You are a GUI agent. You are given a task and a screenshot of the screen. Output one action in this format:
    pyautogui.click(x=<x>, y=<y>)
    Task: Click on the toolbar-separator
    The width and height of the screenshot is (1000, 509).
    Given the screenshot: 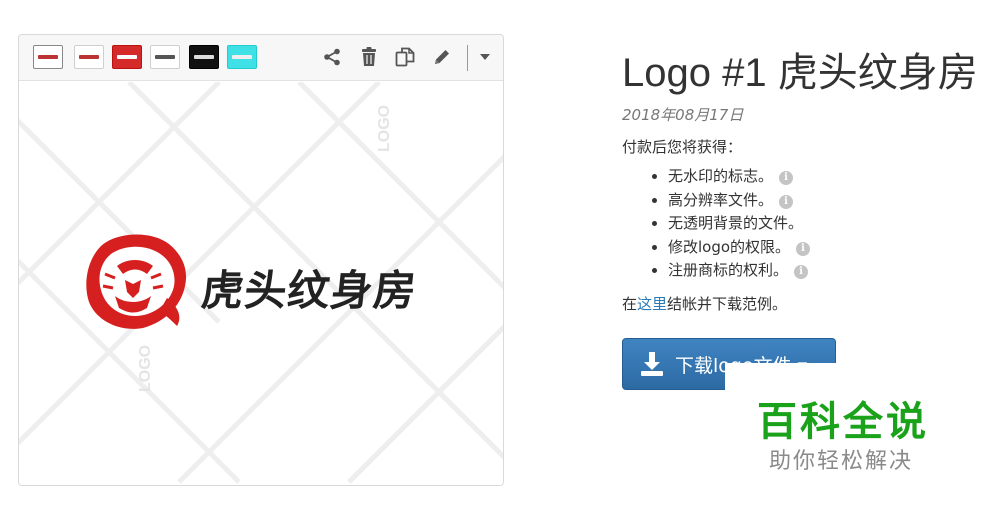 What is the action you would take?
    pyautogui.click(x=467, y=58)
    